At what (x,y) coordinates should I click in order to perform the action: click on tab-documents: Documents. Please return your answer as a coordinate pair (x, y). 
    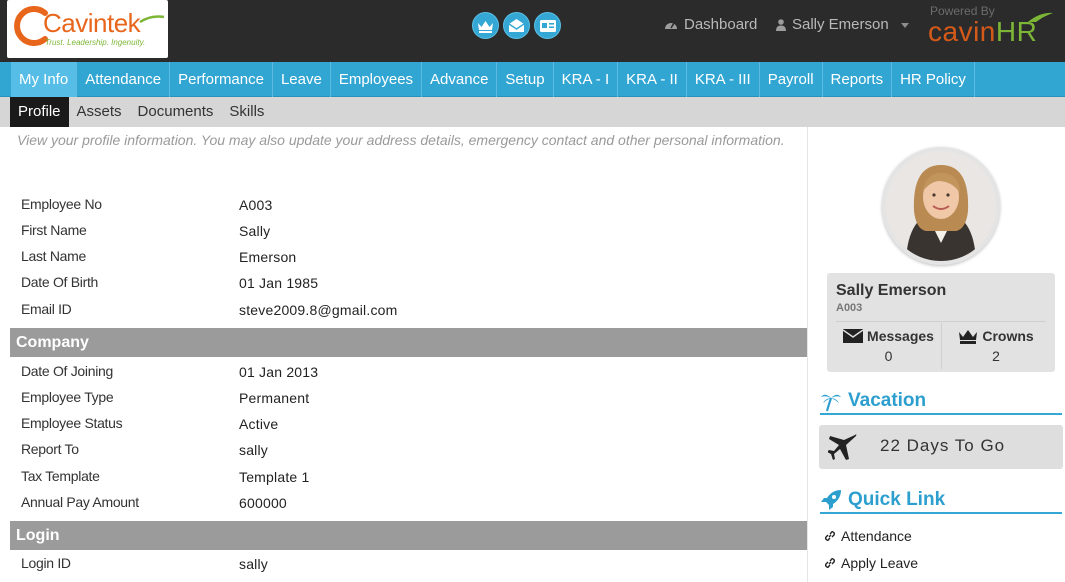
    Looking at the image, I should click on (176, 112).